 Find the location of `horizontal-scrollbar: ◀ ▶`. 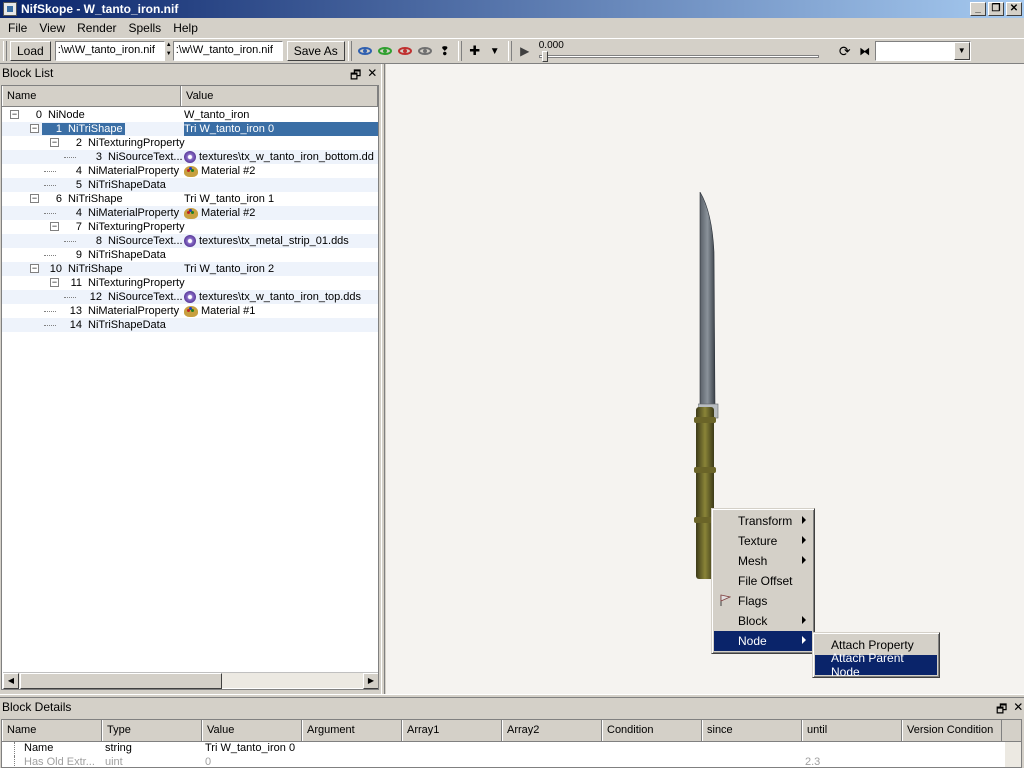

horizontal-scrollbar: ◀ ▶ is located at coordinates (190, 680).